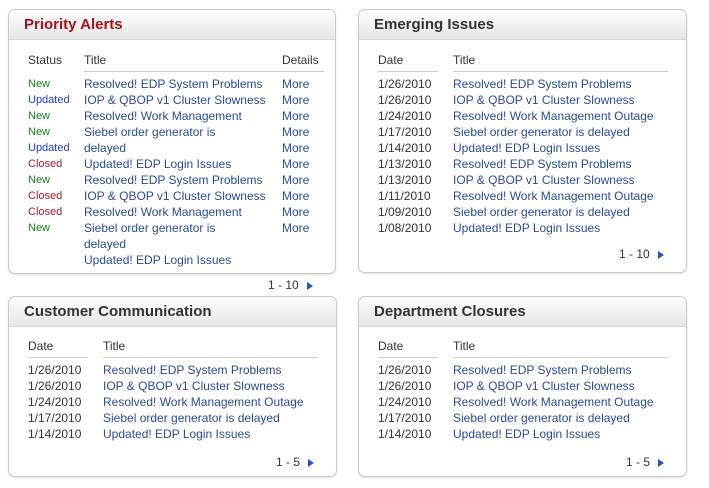 The image size is (709, 488). Describe the element at coordinates (172, 312) in the screenshot. I see `customer-communication-title: Customer Communication` at that location.